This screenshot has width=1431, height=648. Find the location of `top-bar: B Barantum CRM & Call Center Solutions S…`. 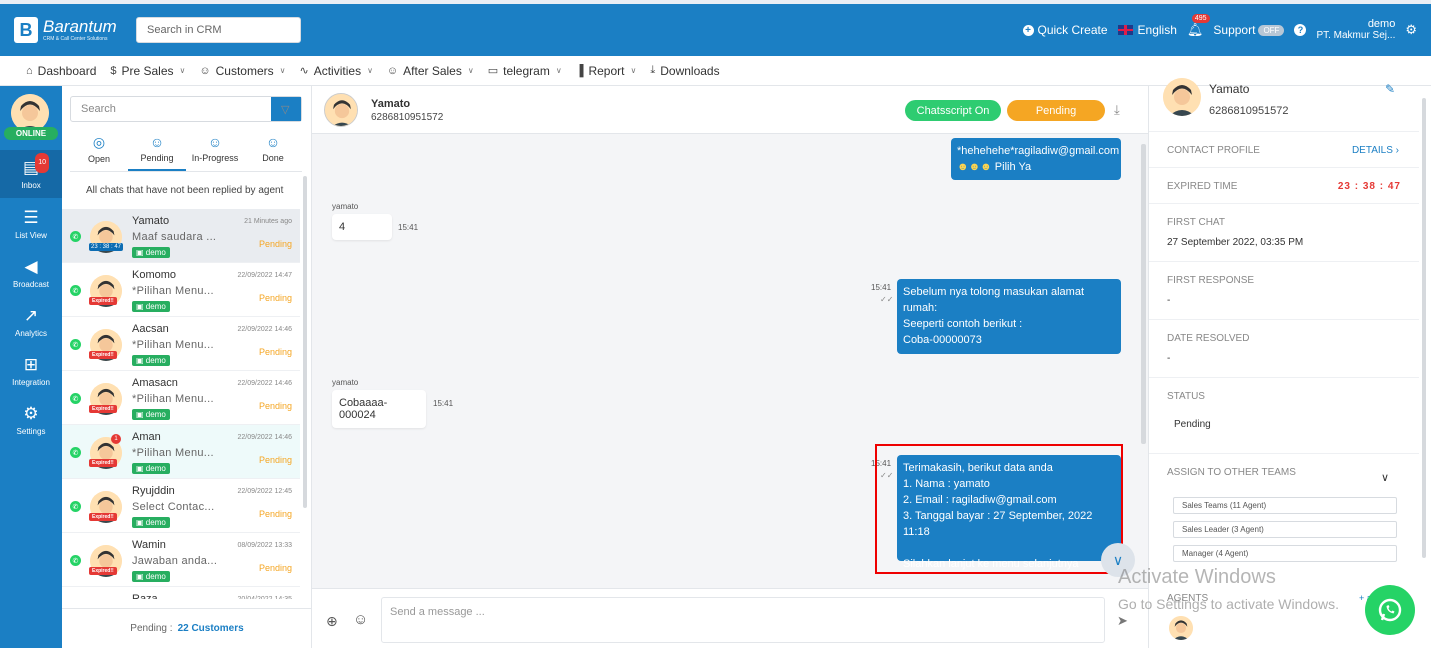

top-bar: B Barantum CRM & Call Center Solutions S… is located at coordinates (715, 28).